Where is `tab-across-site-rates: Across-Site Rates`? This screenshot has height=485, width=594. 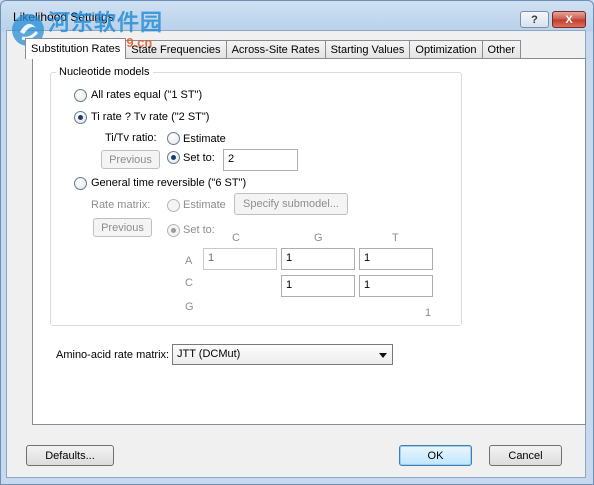
tab-across-site-rates: Across-Site Rates is located at coordinates (275, 49).